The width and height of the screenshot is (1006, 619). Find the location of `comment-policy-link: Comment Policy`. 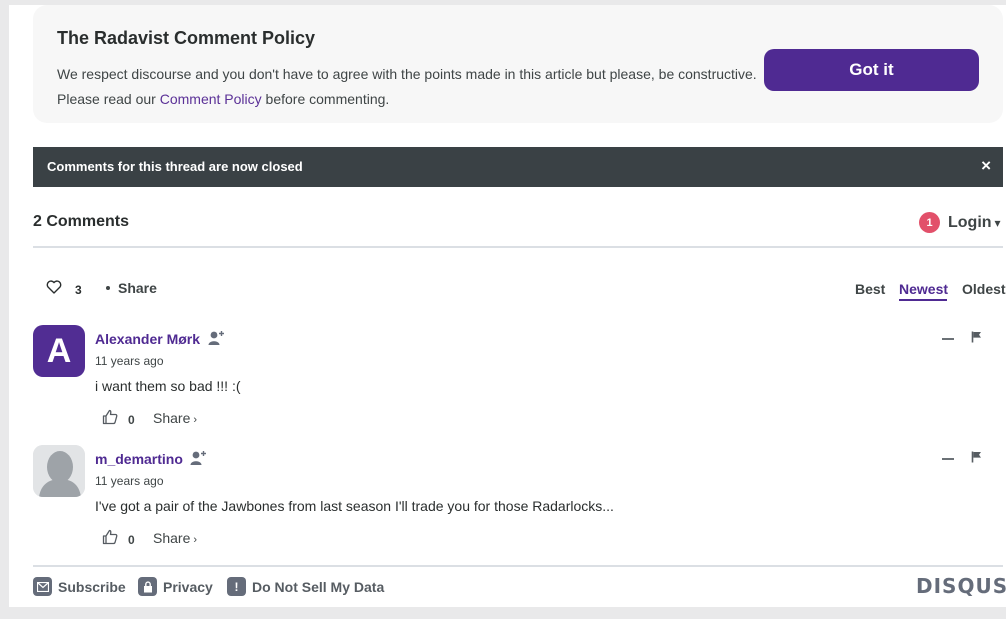

comment-policy-link: Comment Policy is located at coordinates (211, 99).